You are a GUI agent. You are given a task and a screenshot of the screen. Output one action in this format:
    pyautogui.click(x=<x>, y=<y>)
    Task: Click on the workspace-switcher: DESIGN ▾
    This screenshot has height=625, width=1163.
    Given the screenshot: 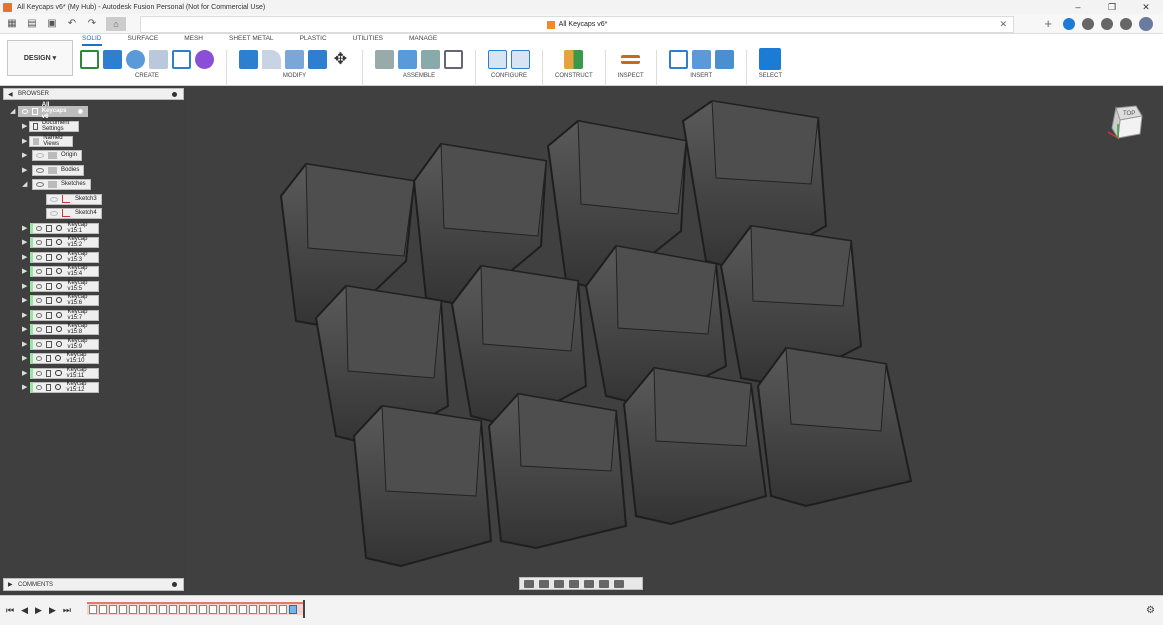 What is the action you would take?
    pyautogui.click(x=40, y=58)
    